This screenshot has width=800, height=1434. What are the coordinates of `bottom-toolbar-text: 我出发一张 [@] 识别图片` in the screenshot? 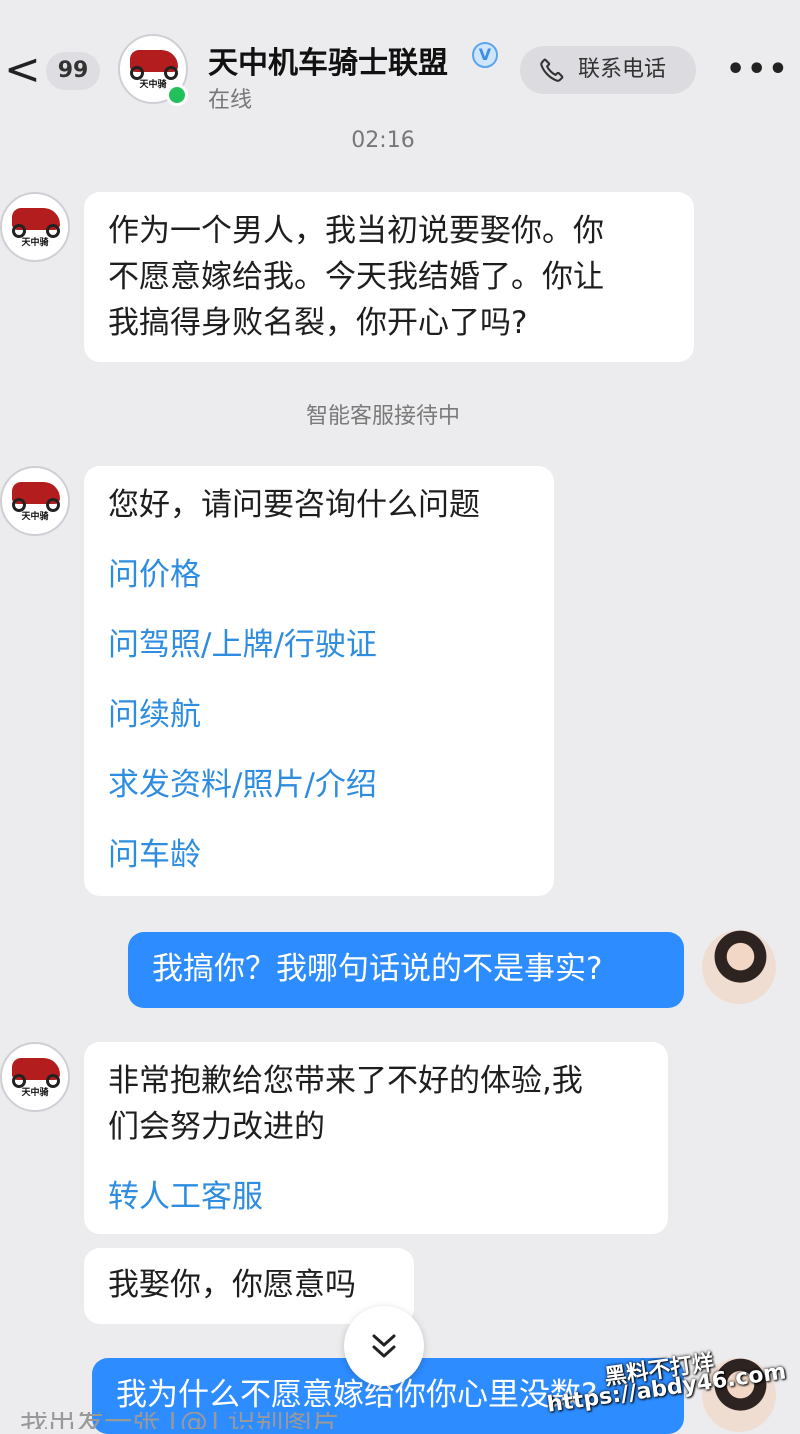 It's located at (180, 1420).